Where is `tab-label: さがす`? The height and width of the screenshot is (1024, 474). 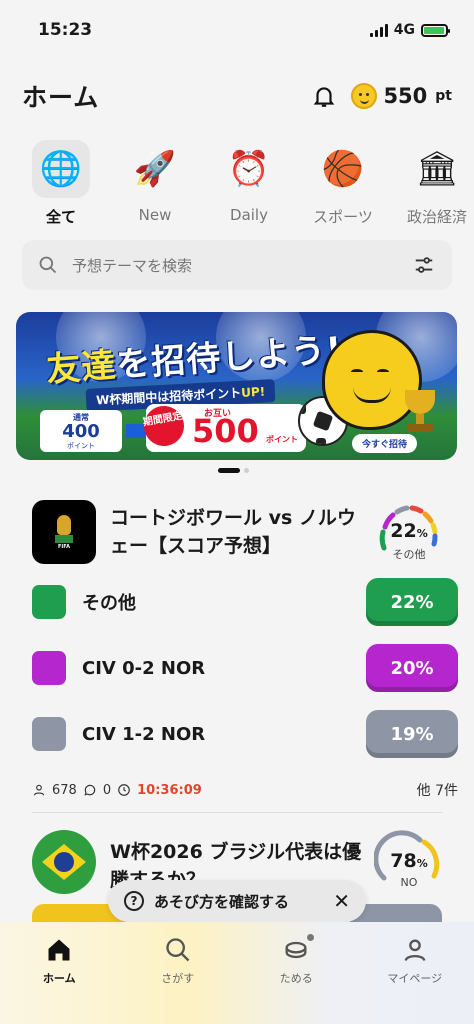
tab-label: さがす is located at coordinates (178, 978).